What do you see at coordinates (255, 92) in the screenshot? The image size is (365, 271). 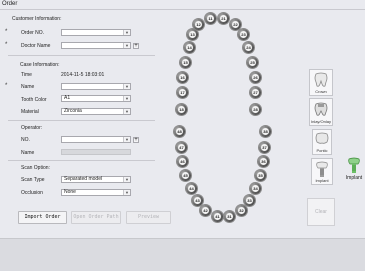 I see `tooth-27: 27` at bounding box center [255, 92].